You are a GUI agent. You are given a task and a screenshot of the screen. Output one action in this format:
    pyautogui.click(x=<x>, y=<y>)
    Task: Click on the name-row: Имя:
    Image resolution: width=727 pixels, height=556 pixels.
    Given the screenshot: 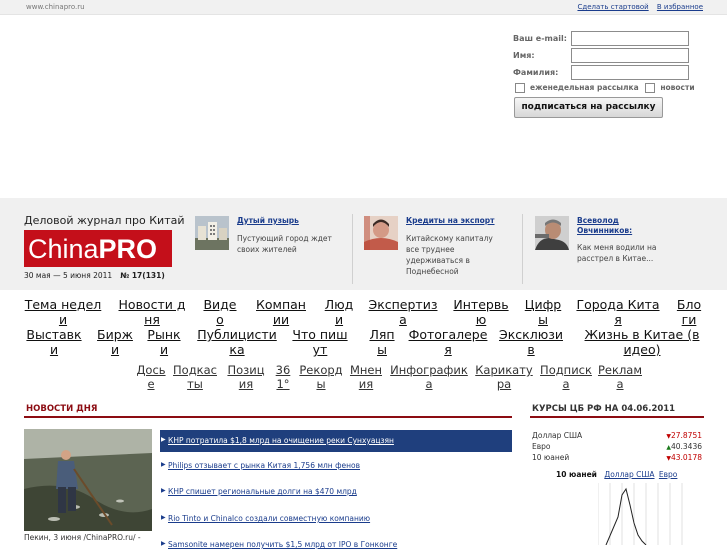 What is the action you would take?
    pyautogui.click(x=607, y=56)
    